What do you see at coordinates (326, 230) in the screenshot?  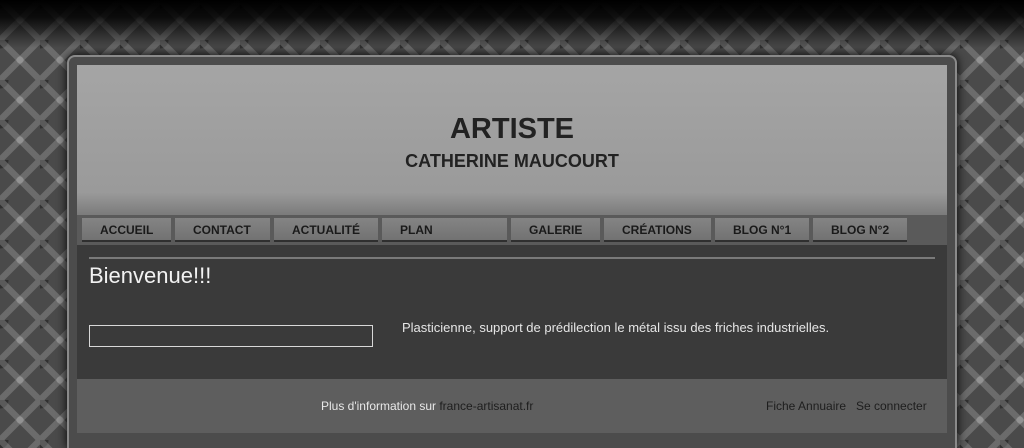 I see `nav-item-actualite: ACTUALITÉ` at bounding box center [326, 230].